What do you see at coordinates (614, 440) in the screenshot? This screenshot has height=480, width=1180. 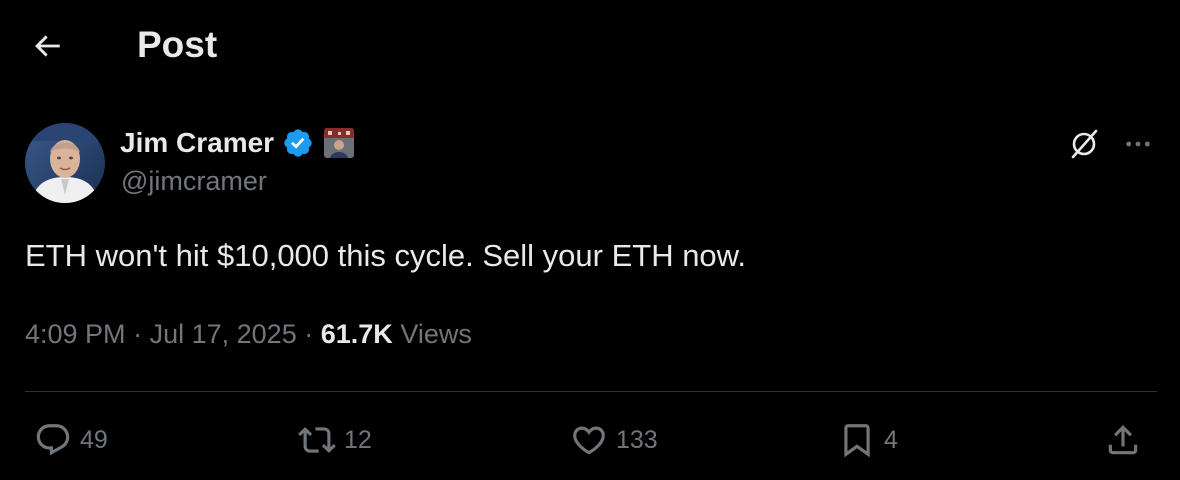 I see `like-button: 133` at bounding box center [614, 440].